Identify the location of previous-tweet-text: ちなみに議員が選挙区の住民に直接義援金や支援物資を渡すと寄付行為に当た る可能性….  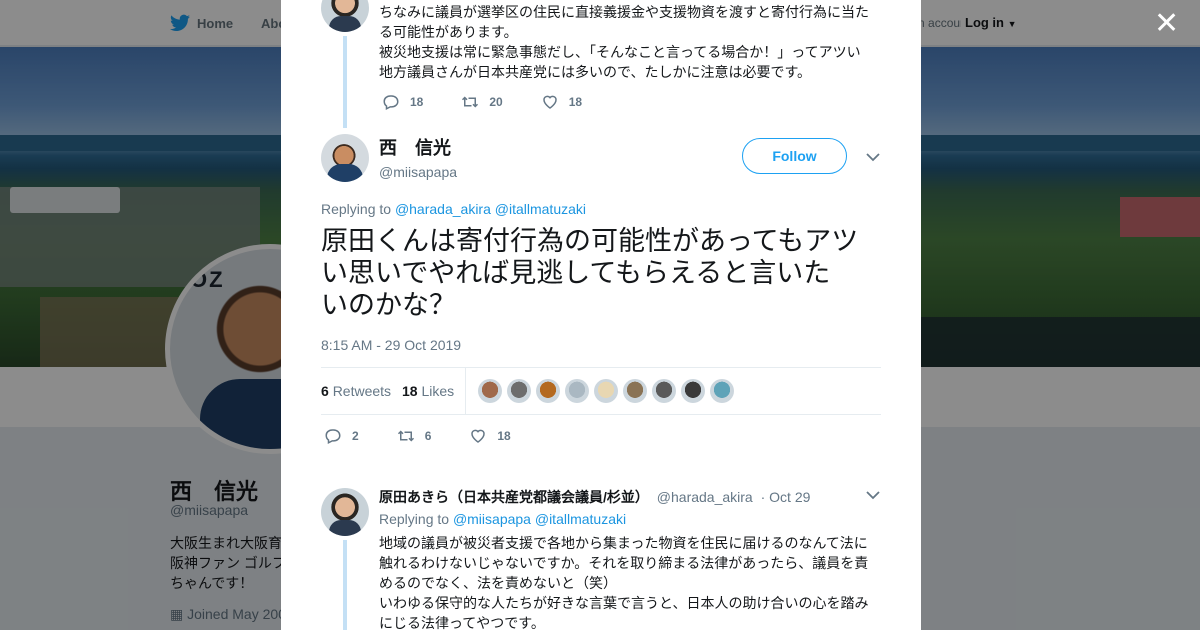
(629, 42).